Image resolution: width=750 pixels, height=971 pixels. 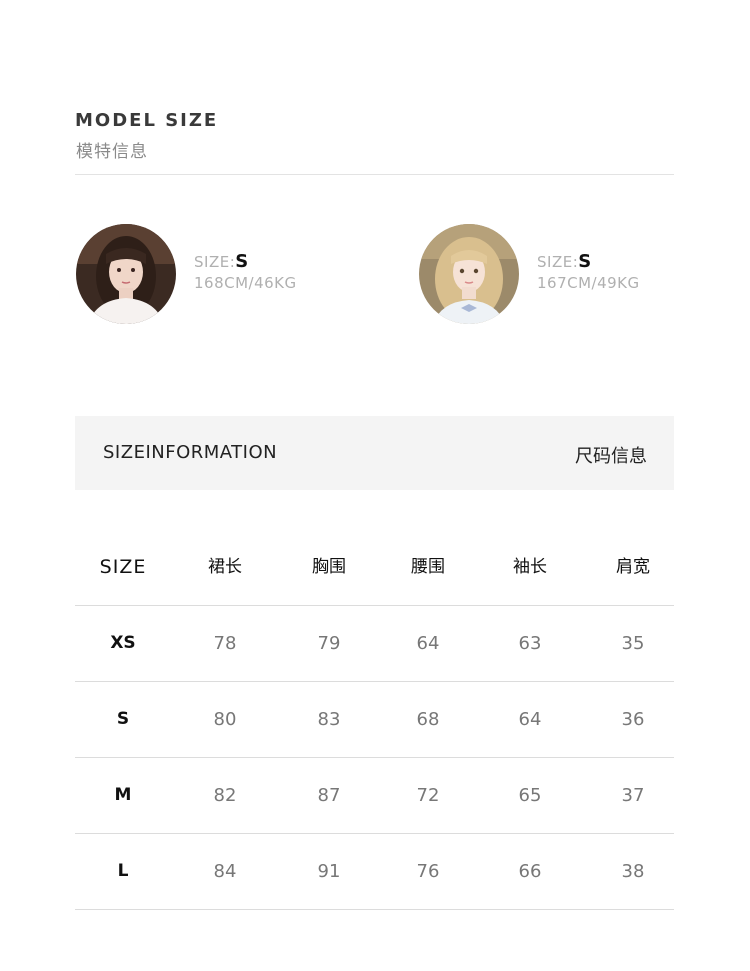 What do you see at coordinates (633, 719) in the screenshot?
I see `value-cell: 36` at bounding box center [633, 719].